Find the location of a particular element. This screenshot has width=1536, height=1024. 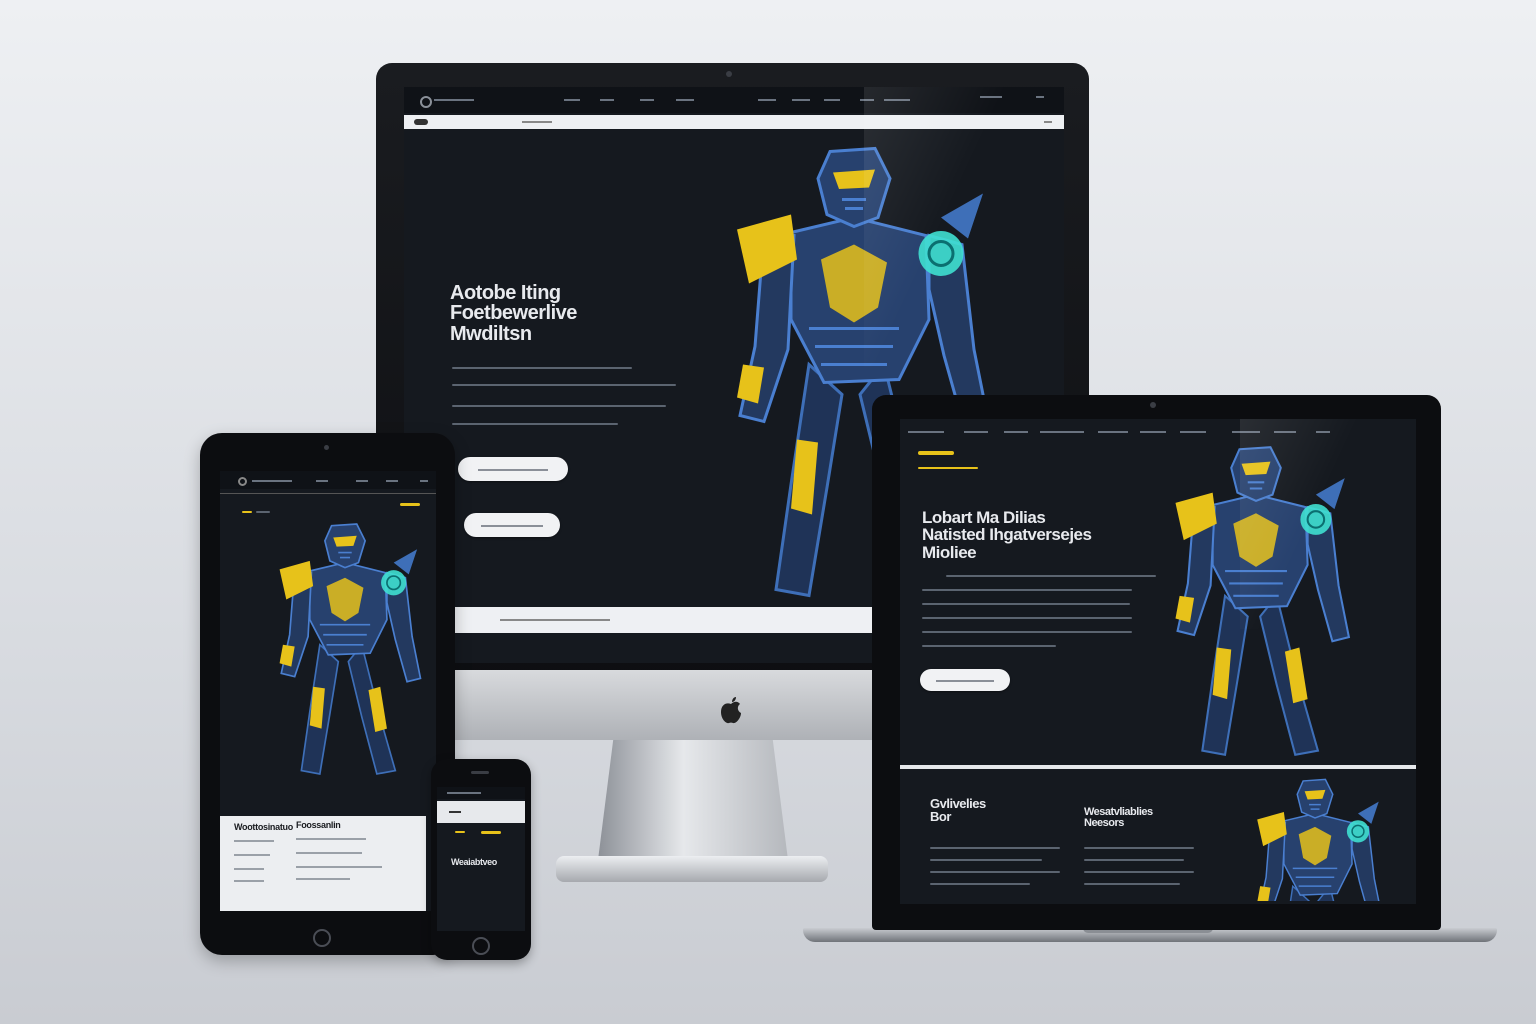

tablet-nav is located at coordinates (328, 480).